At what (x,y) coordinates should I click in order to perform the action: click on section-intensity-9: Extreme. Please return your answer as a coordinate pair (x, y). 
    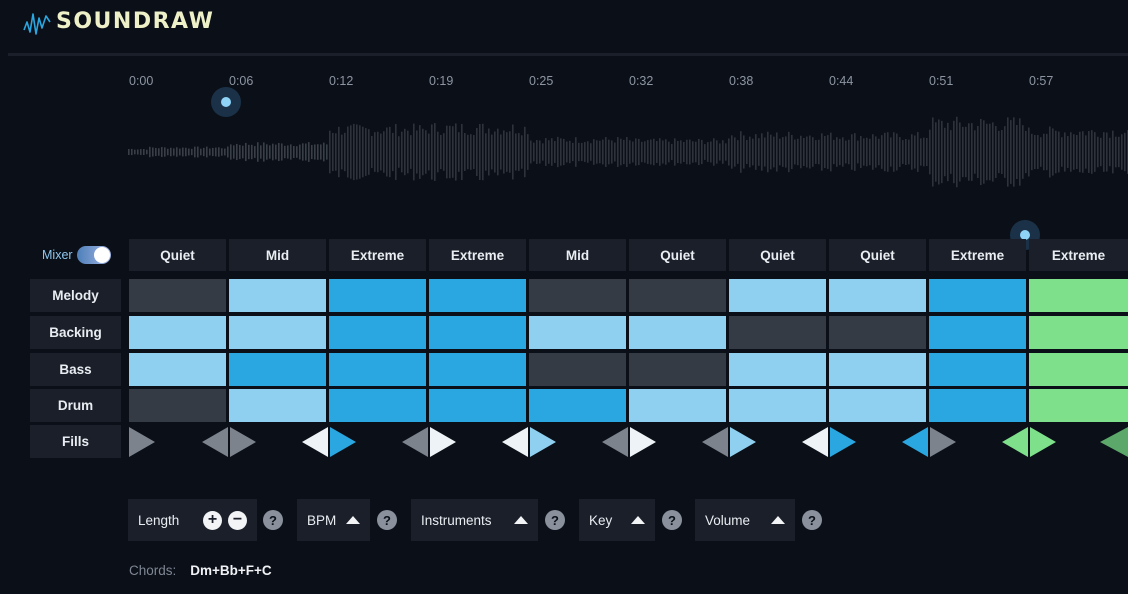
    Looking at the image, I should click on (1078, 255).